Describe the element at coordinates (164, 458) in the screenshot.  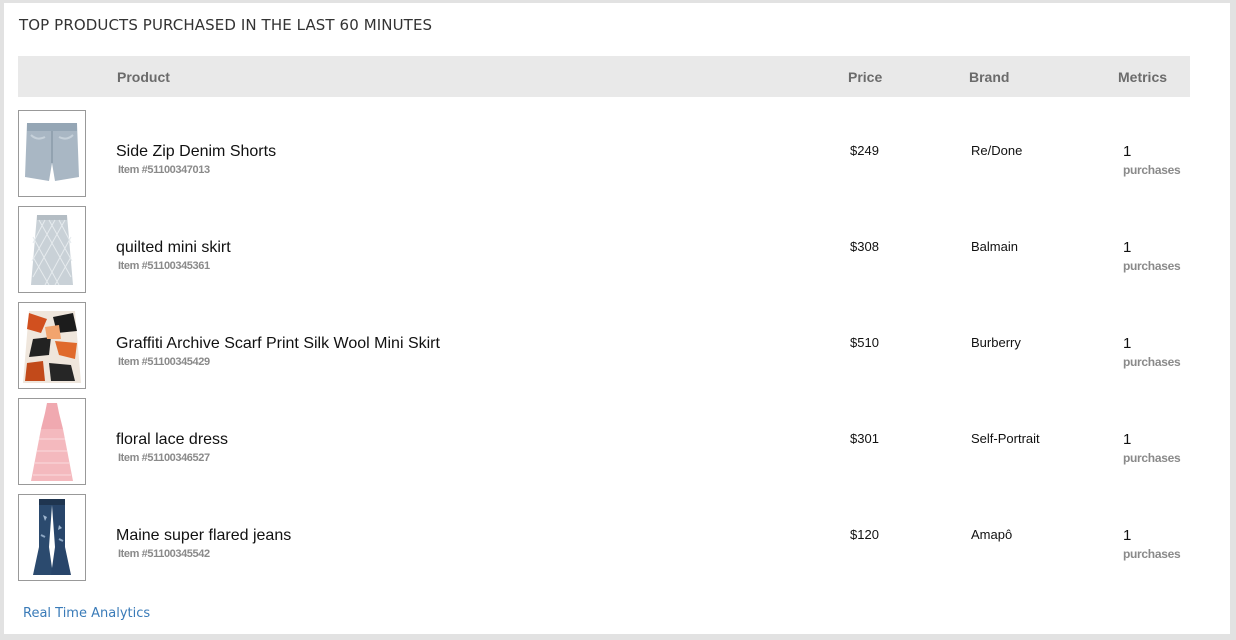
I see `item-number: Item #51100346527` at that location.